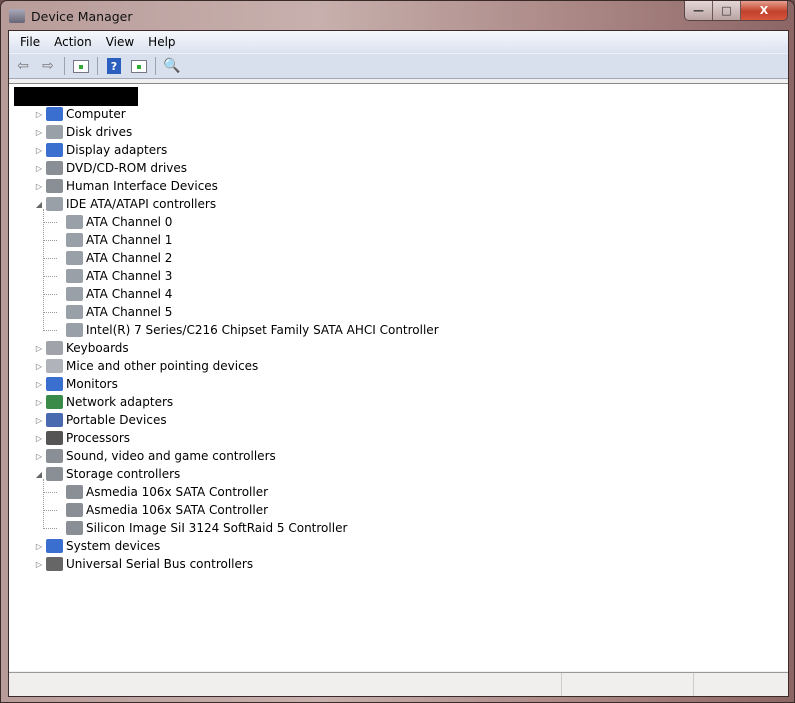  I want to click on maximize-button: □, so click(727, 10).